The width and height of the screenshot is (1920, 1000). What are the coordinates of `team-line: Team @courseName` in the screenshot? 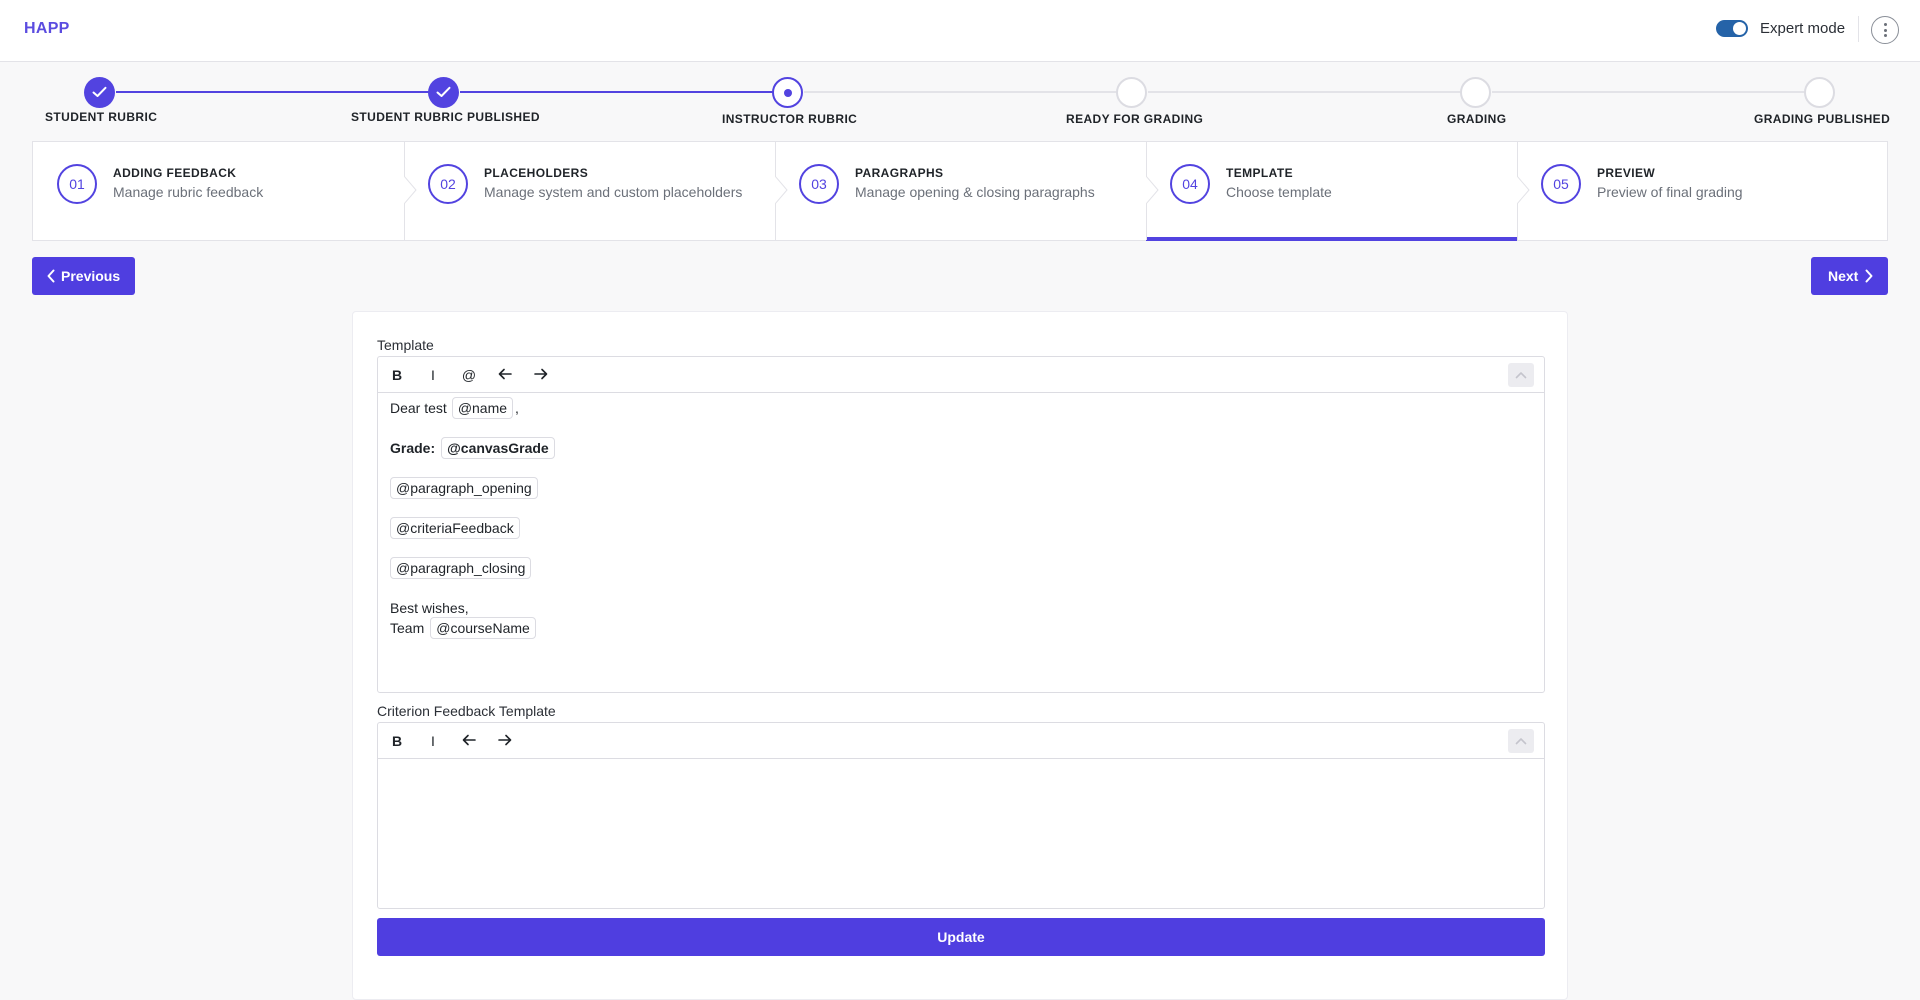 It's located at (464, 628).